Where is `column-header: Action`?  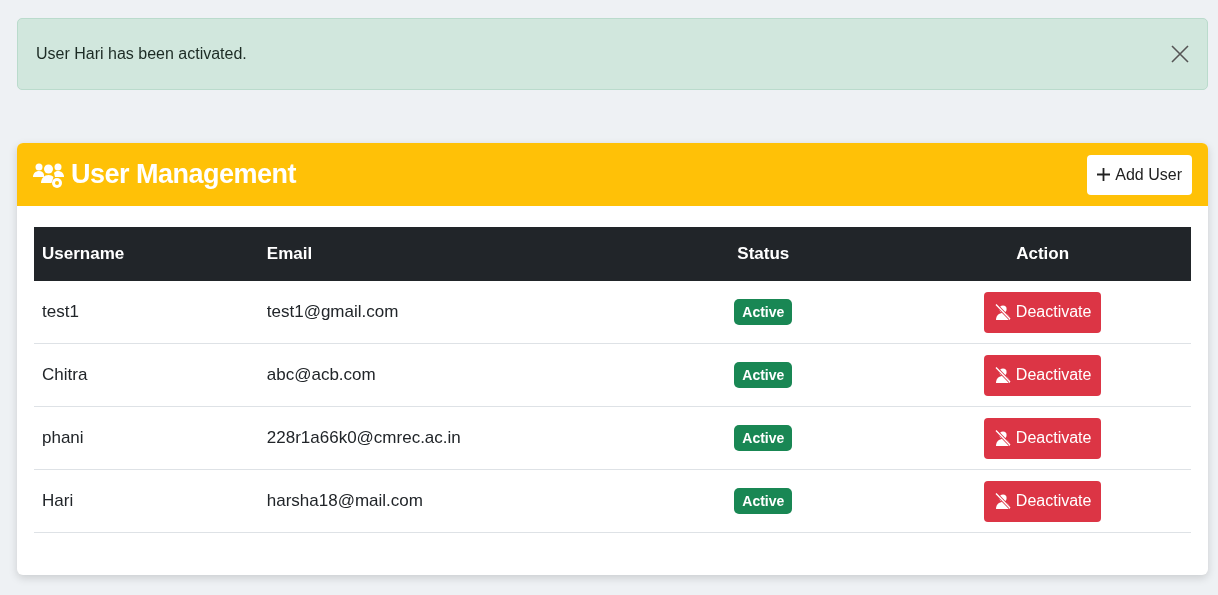 column-header: Action is located at coordinates (1043, 254).